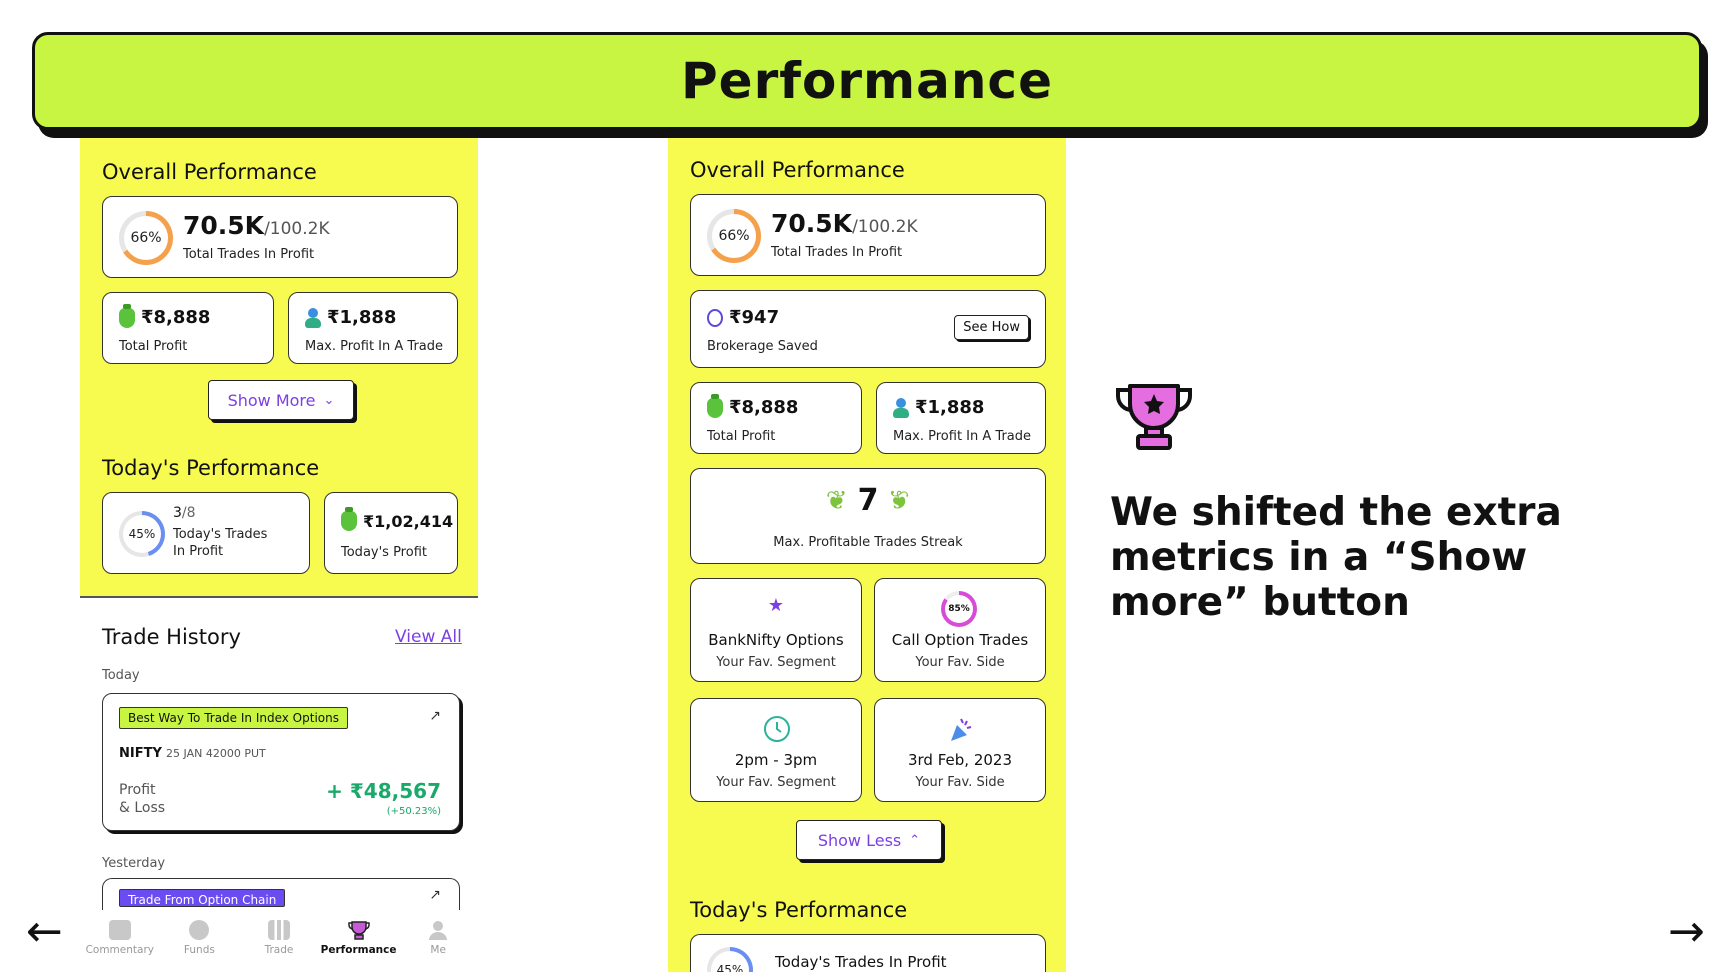 This screenshot has width=1728, height=972. Describe the element at coordinates (383, 791) in the screenshot. I see `pl-amount: + ₹48,567` at that location.